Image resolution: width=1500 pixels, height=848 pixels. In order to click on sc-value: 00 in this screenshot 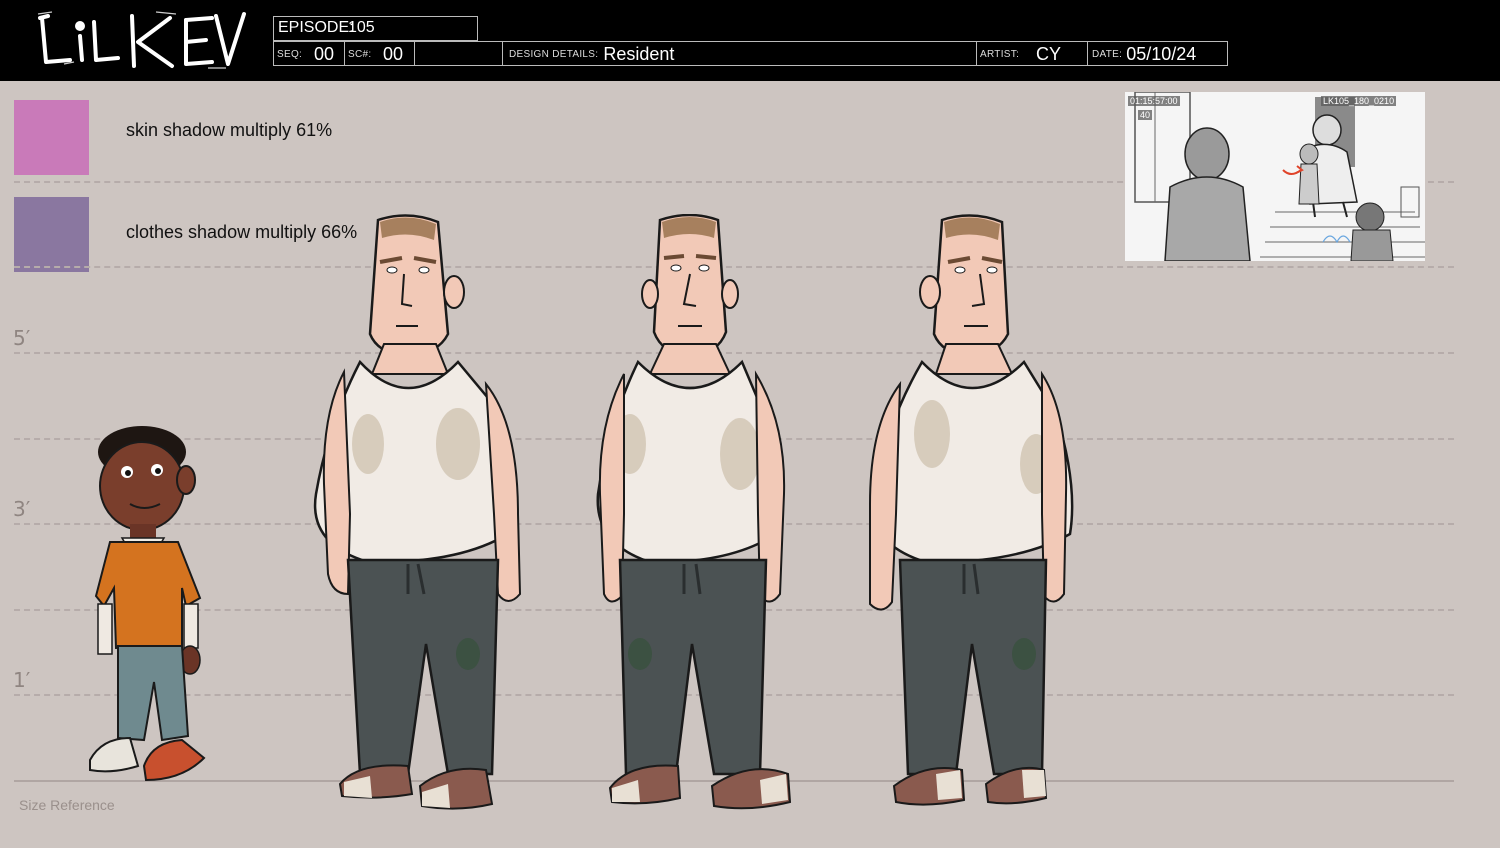, I will do `click(393, 53)`.